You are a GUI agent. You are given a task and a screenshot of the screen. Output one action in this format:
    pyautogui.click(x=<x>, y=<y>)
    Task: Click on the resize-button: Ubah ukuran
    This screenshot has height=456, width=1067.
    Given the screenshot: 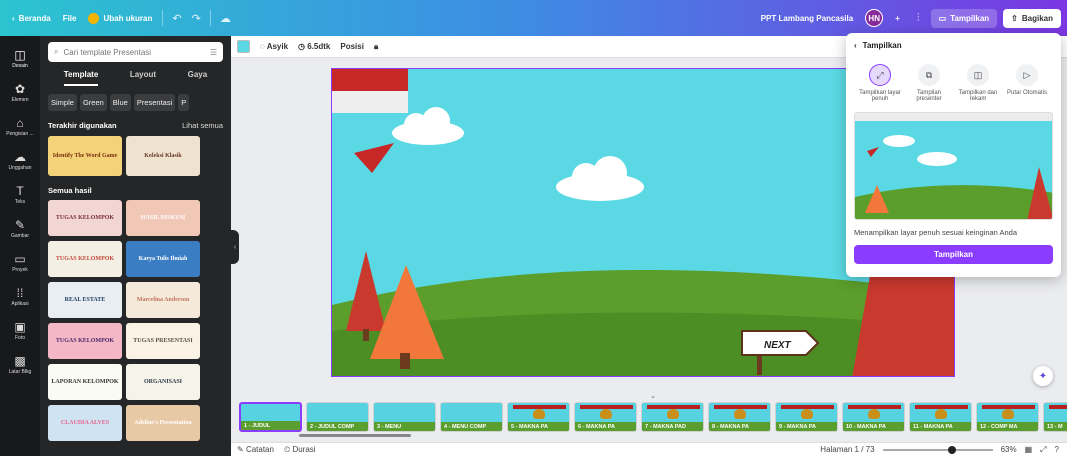 What is the action you would take?
    pyautogui.click(x=120, y=18)
    